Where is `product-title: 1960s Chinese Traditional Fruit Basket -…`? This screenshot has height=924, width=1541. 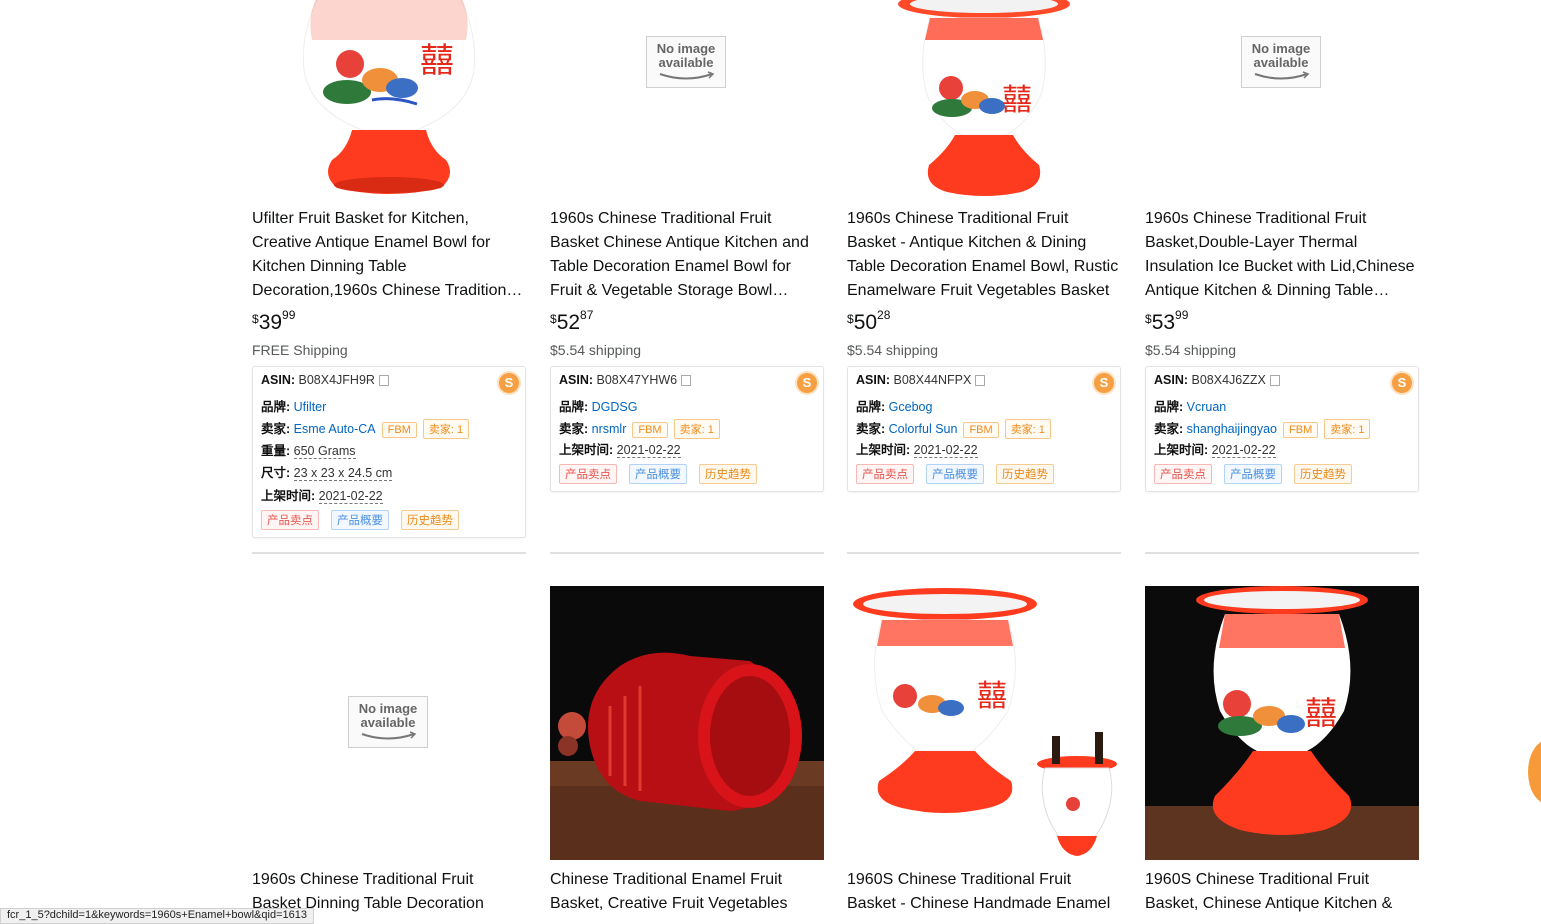
product-title: 1960s Chinese Traditional Fruit Basket -… is located at coordinates (984, 255).